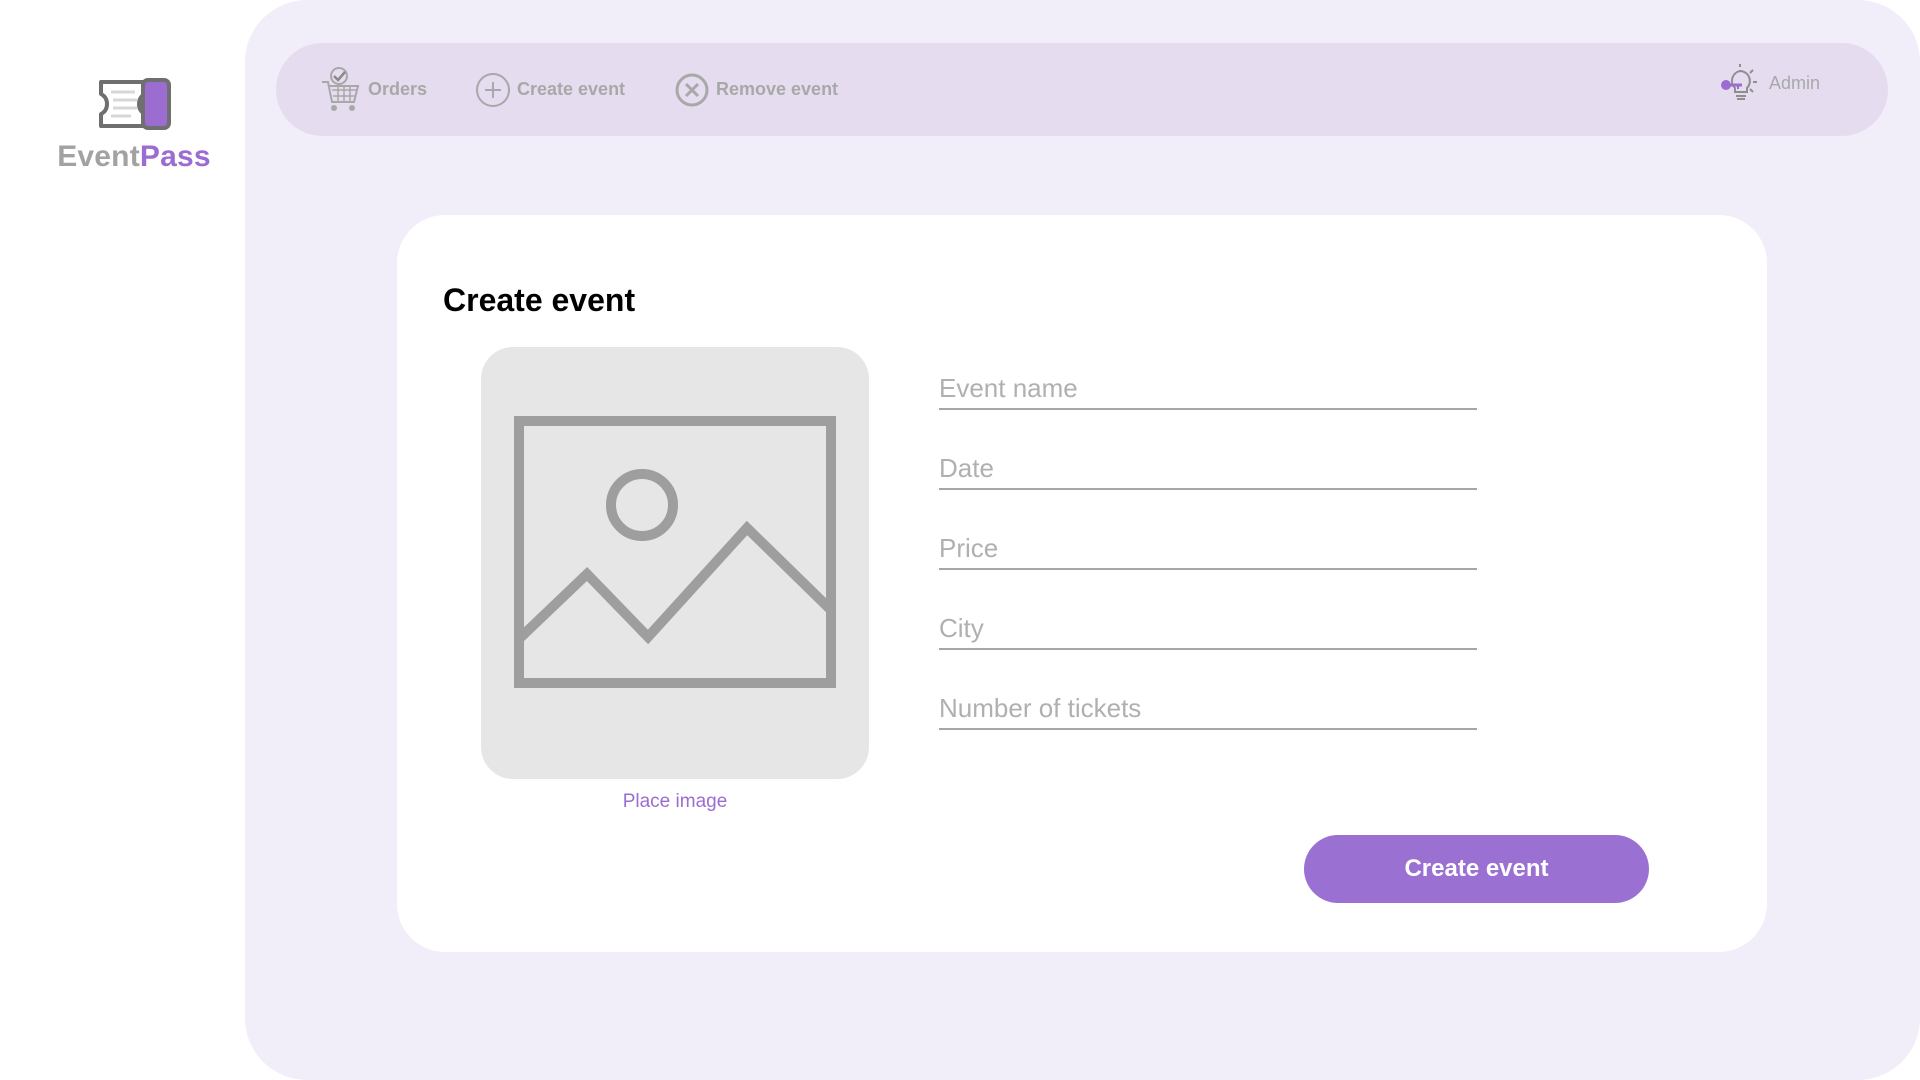 This screenshot has height=1080, width=1920. I want to click on nav-orders: Orders, so click(373, 89).